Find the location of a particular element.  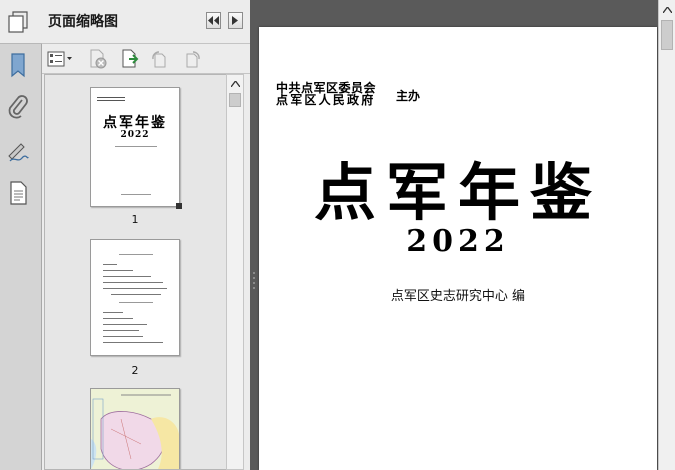

delete-pages-button is located at coordinates (98, 59).